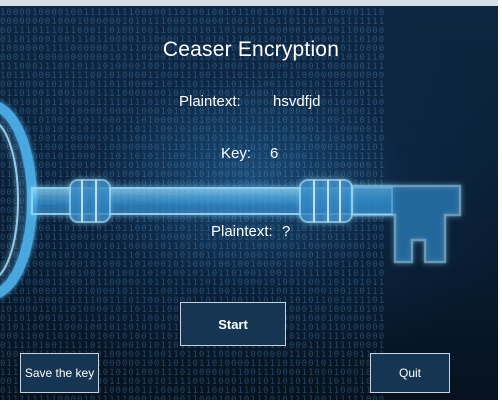  Describe the element at coordinates (210, 101) in the screenshot. I see `plaintext-label: Plaintext:` at that location.